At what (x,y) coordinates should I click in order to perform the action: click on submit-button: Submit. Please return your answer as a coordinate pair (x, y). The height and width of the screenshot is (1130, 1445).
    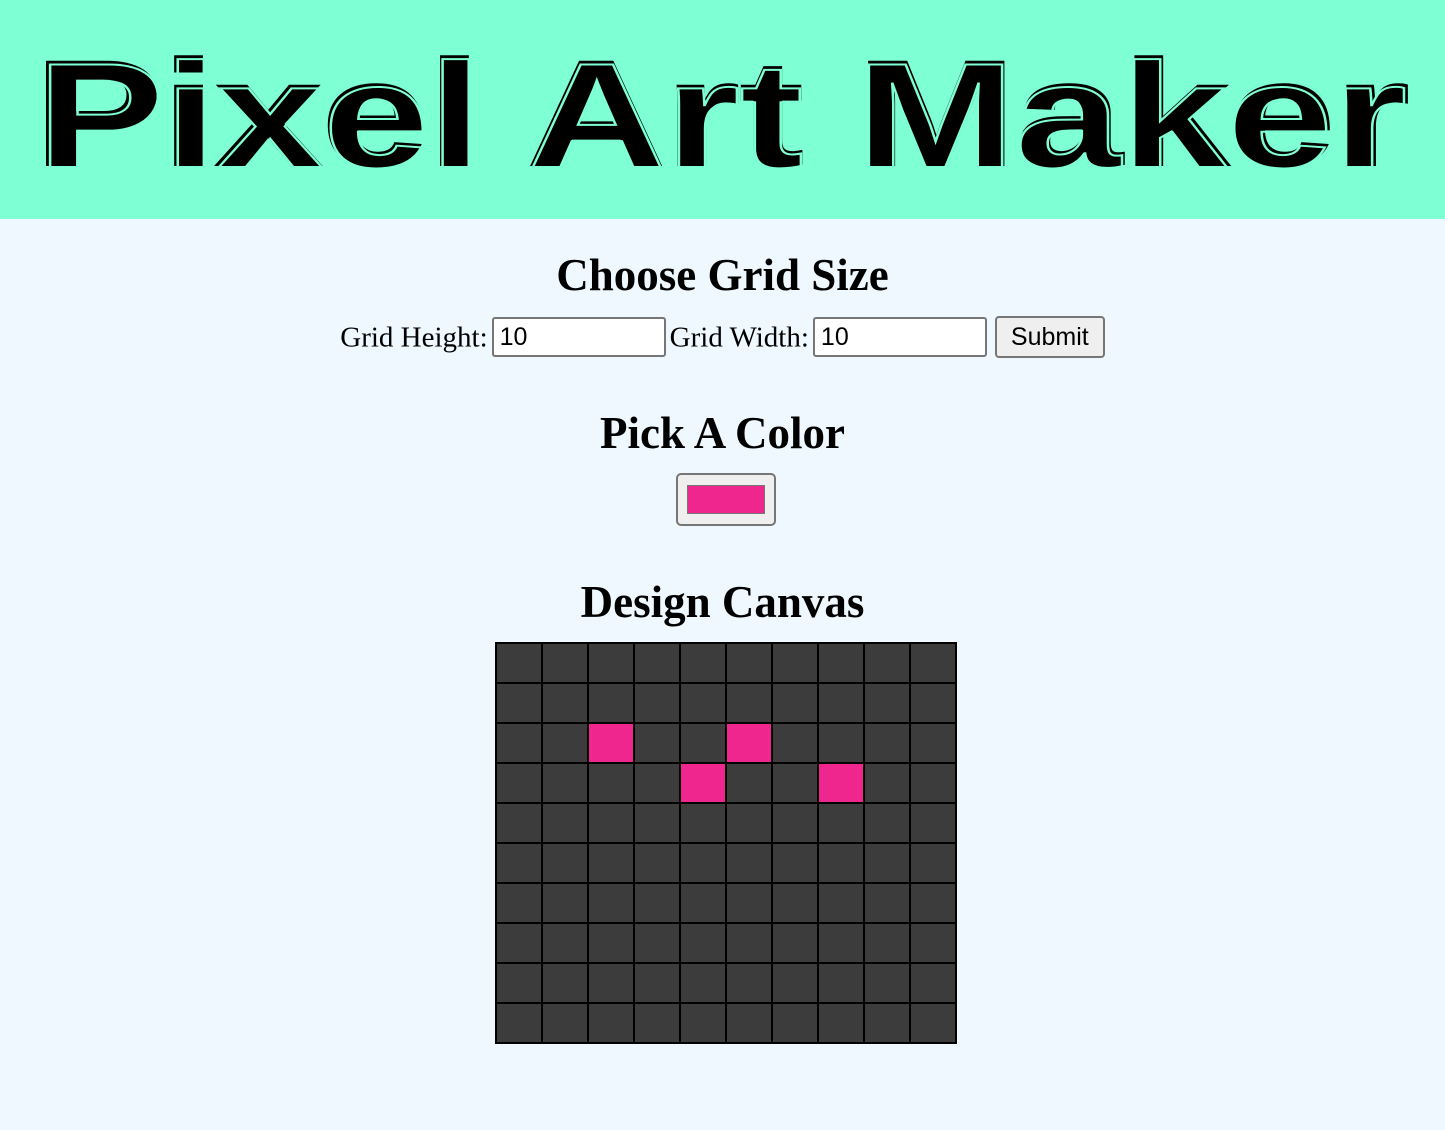
    Looking at the image, I should click on (1049, 337).